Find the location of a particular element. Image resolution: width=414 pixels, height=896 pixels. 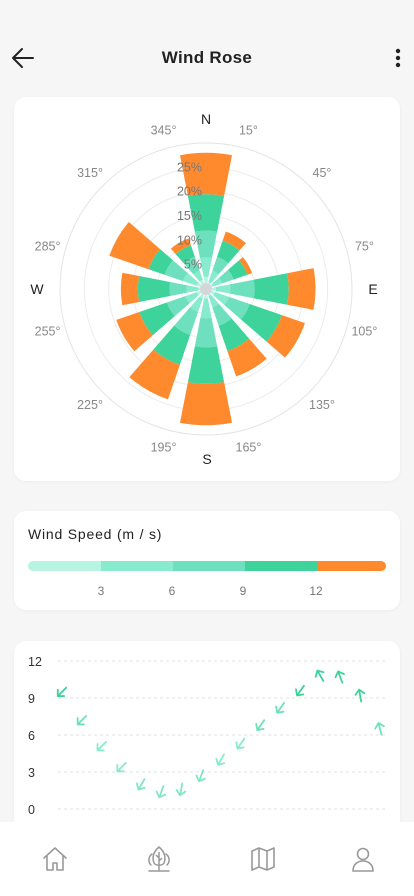

more-options-button is located at coordinates (398, 58).